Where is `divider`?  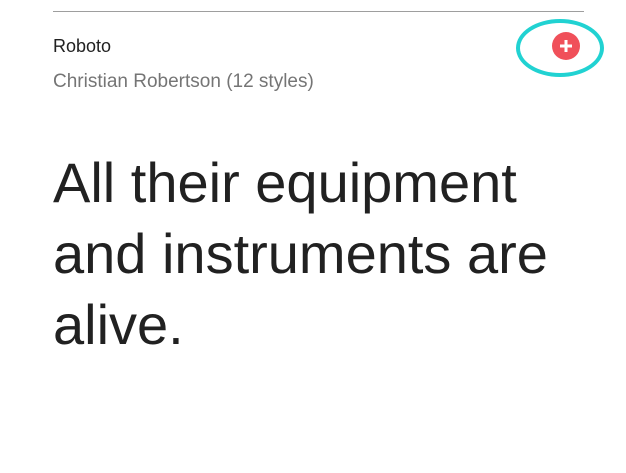 divider is located at coordinates (318, 11).